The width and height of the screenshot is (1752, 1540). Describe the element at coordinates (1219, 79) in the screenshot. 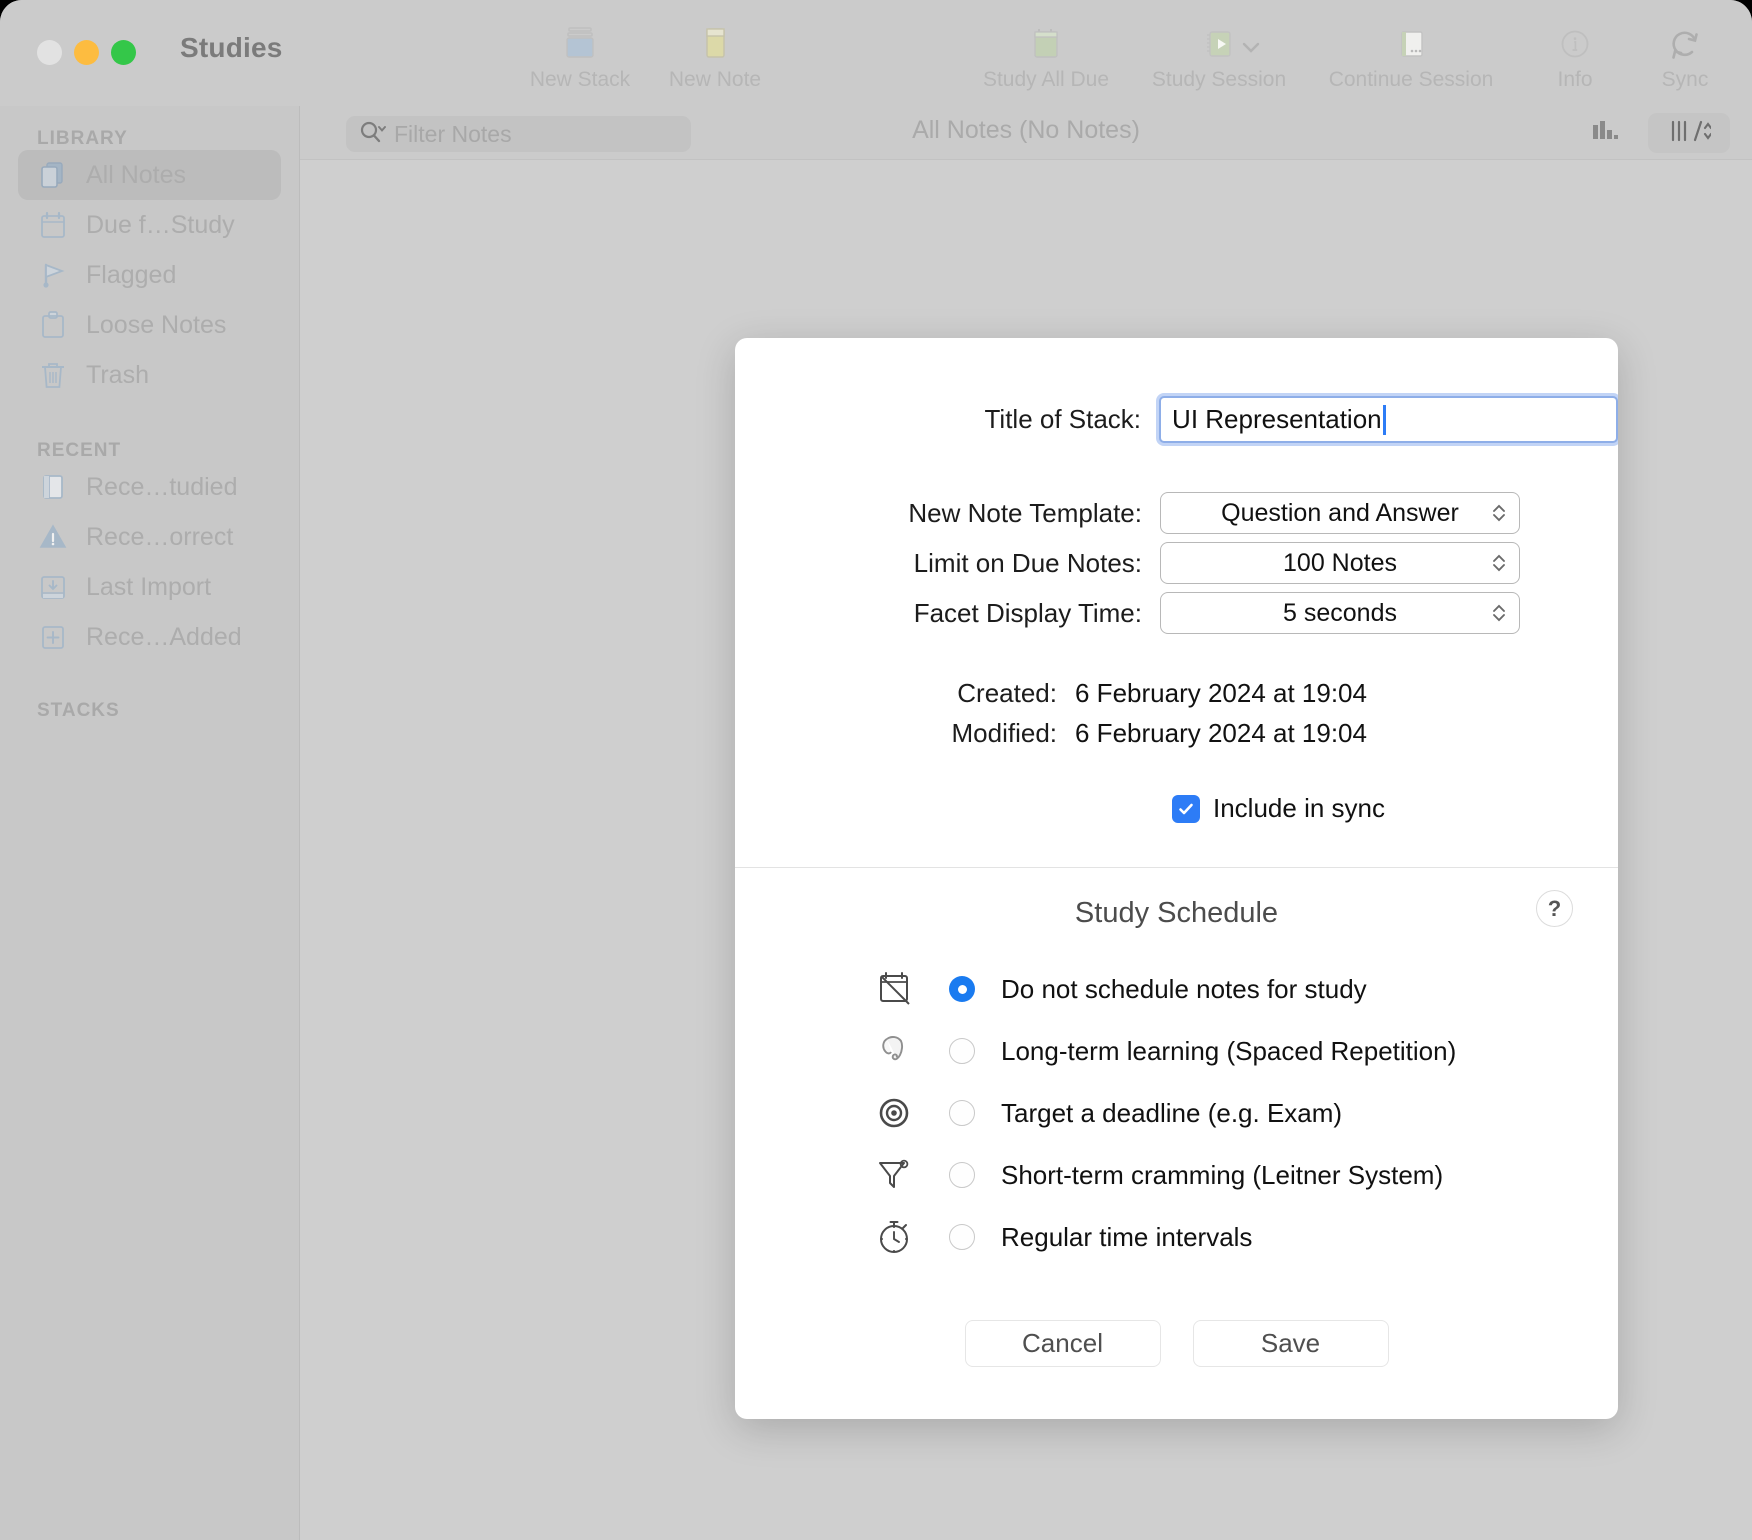

I see `toolbar-label: Study Session` at that location.